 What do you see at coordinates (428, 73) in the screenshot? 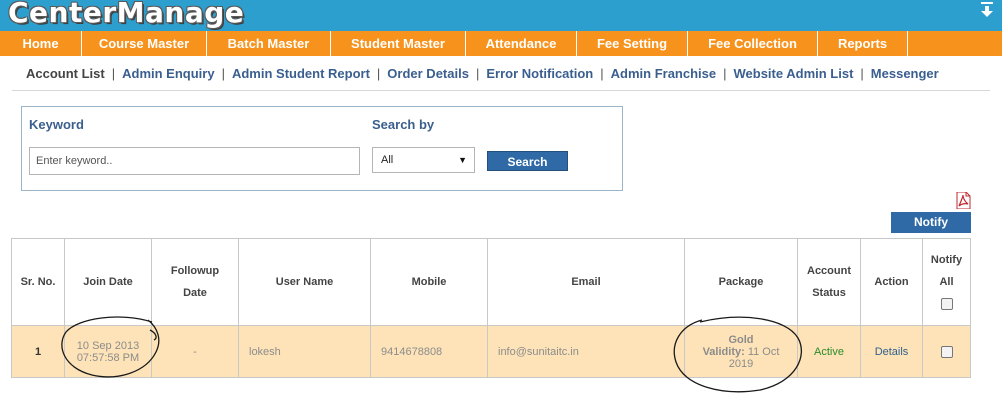
I see `subnav-order-details: Order Details` at bounding box center [428, 73].